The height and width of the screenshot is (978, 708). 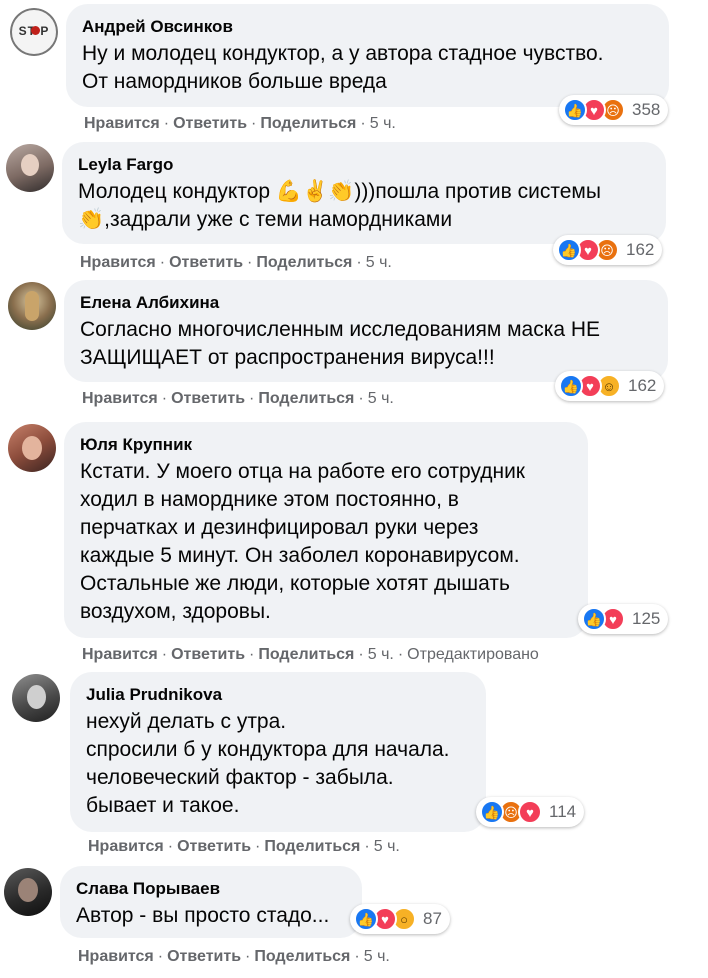 What do you see at coordinates (234, 81) in the screenshot?
I see `comment-text-line: От намордников больше вреда` at bounding box center [234, 81].